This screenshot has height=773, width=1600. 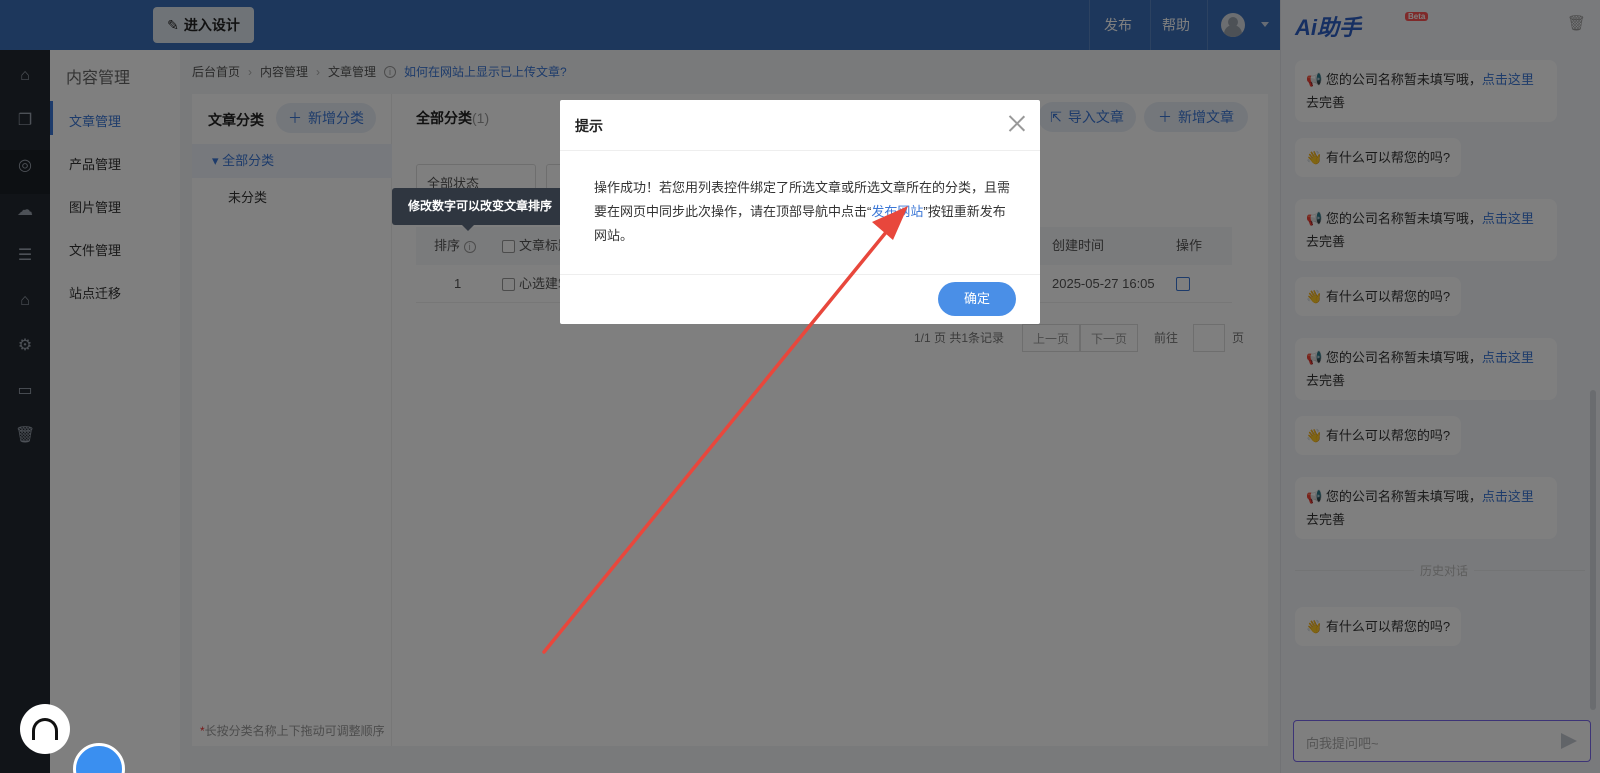 What do you see at coordinates (977, 299) in the screenshot?
I see `confirm-button: 确定` at bounding box center [977, 299].